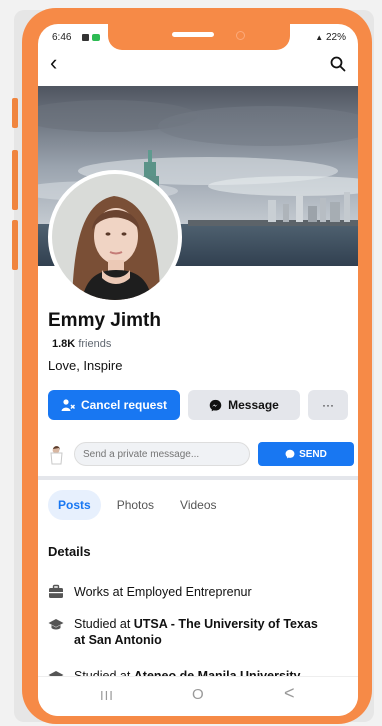 This screenshot has height=726, width=382. Describe the element at coordinates (15, 113) in the screenshot. I see `volume-up-button` at that location.